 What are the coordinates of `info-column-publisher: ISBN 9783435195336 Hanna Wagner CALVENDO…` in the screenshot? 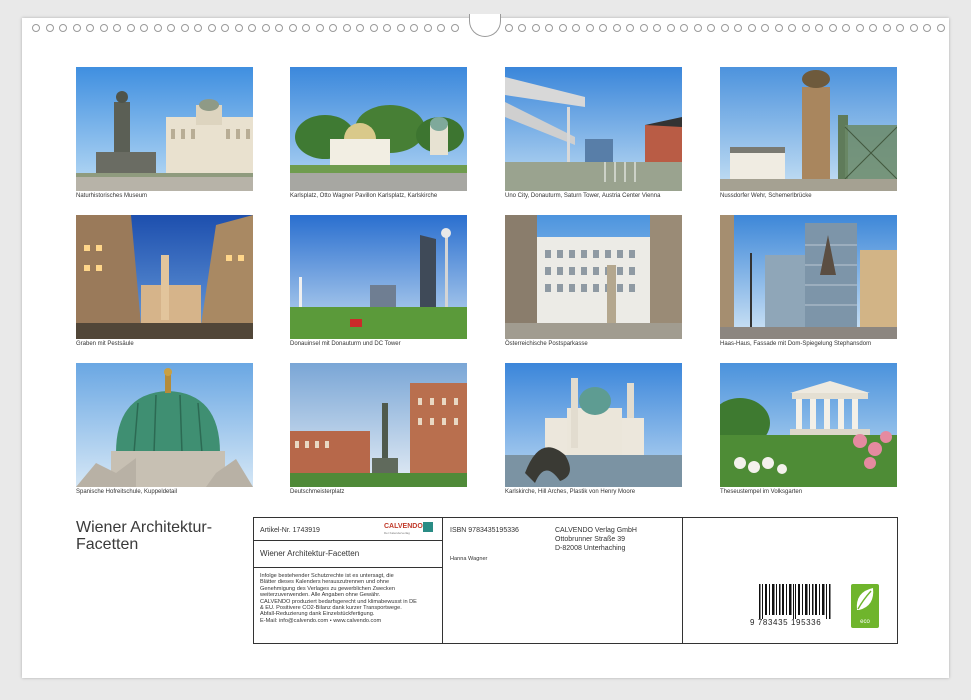 It's located at (562, 580).